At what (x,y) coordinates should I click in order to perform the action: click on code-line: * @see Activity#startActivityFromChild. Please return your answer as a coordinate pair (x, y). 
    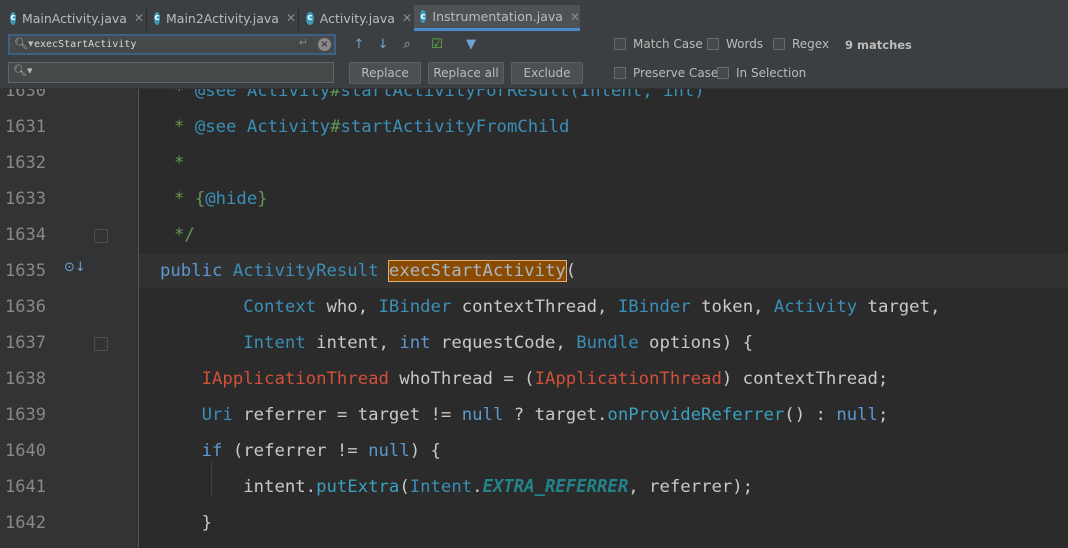
    Looking at the image, I should click on (371, 127).